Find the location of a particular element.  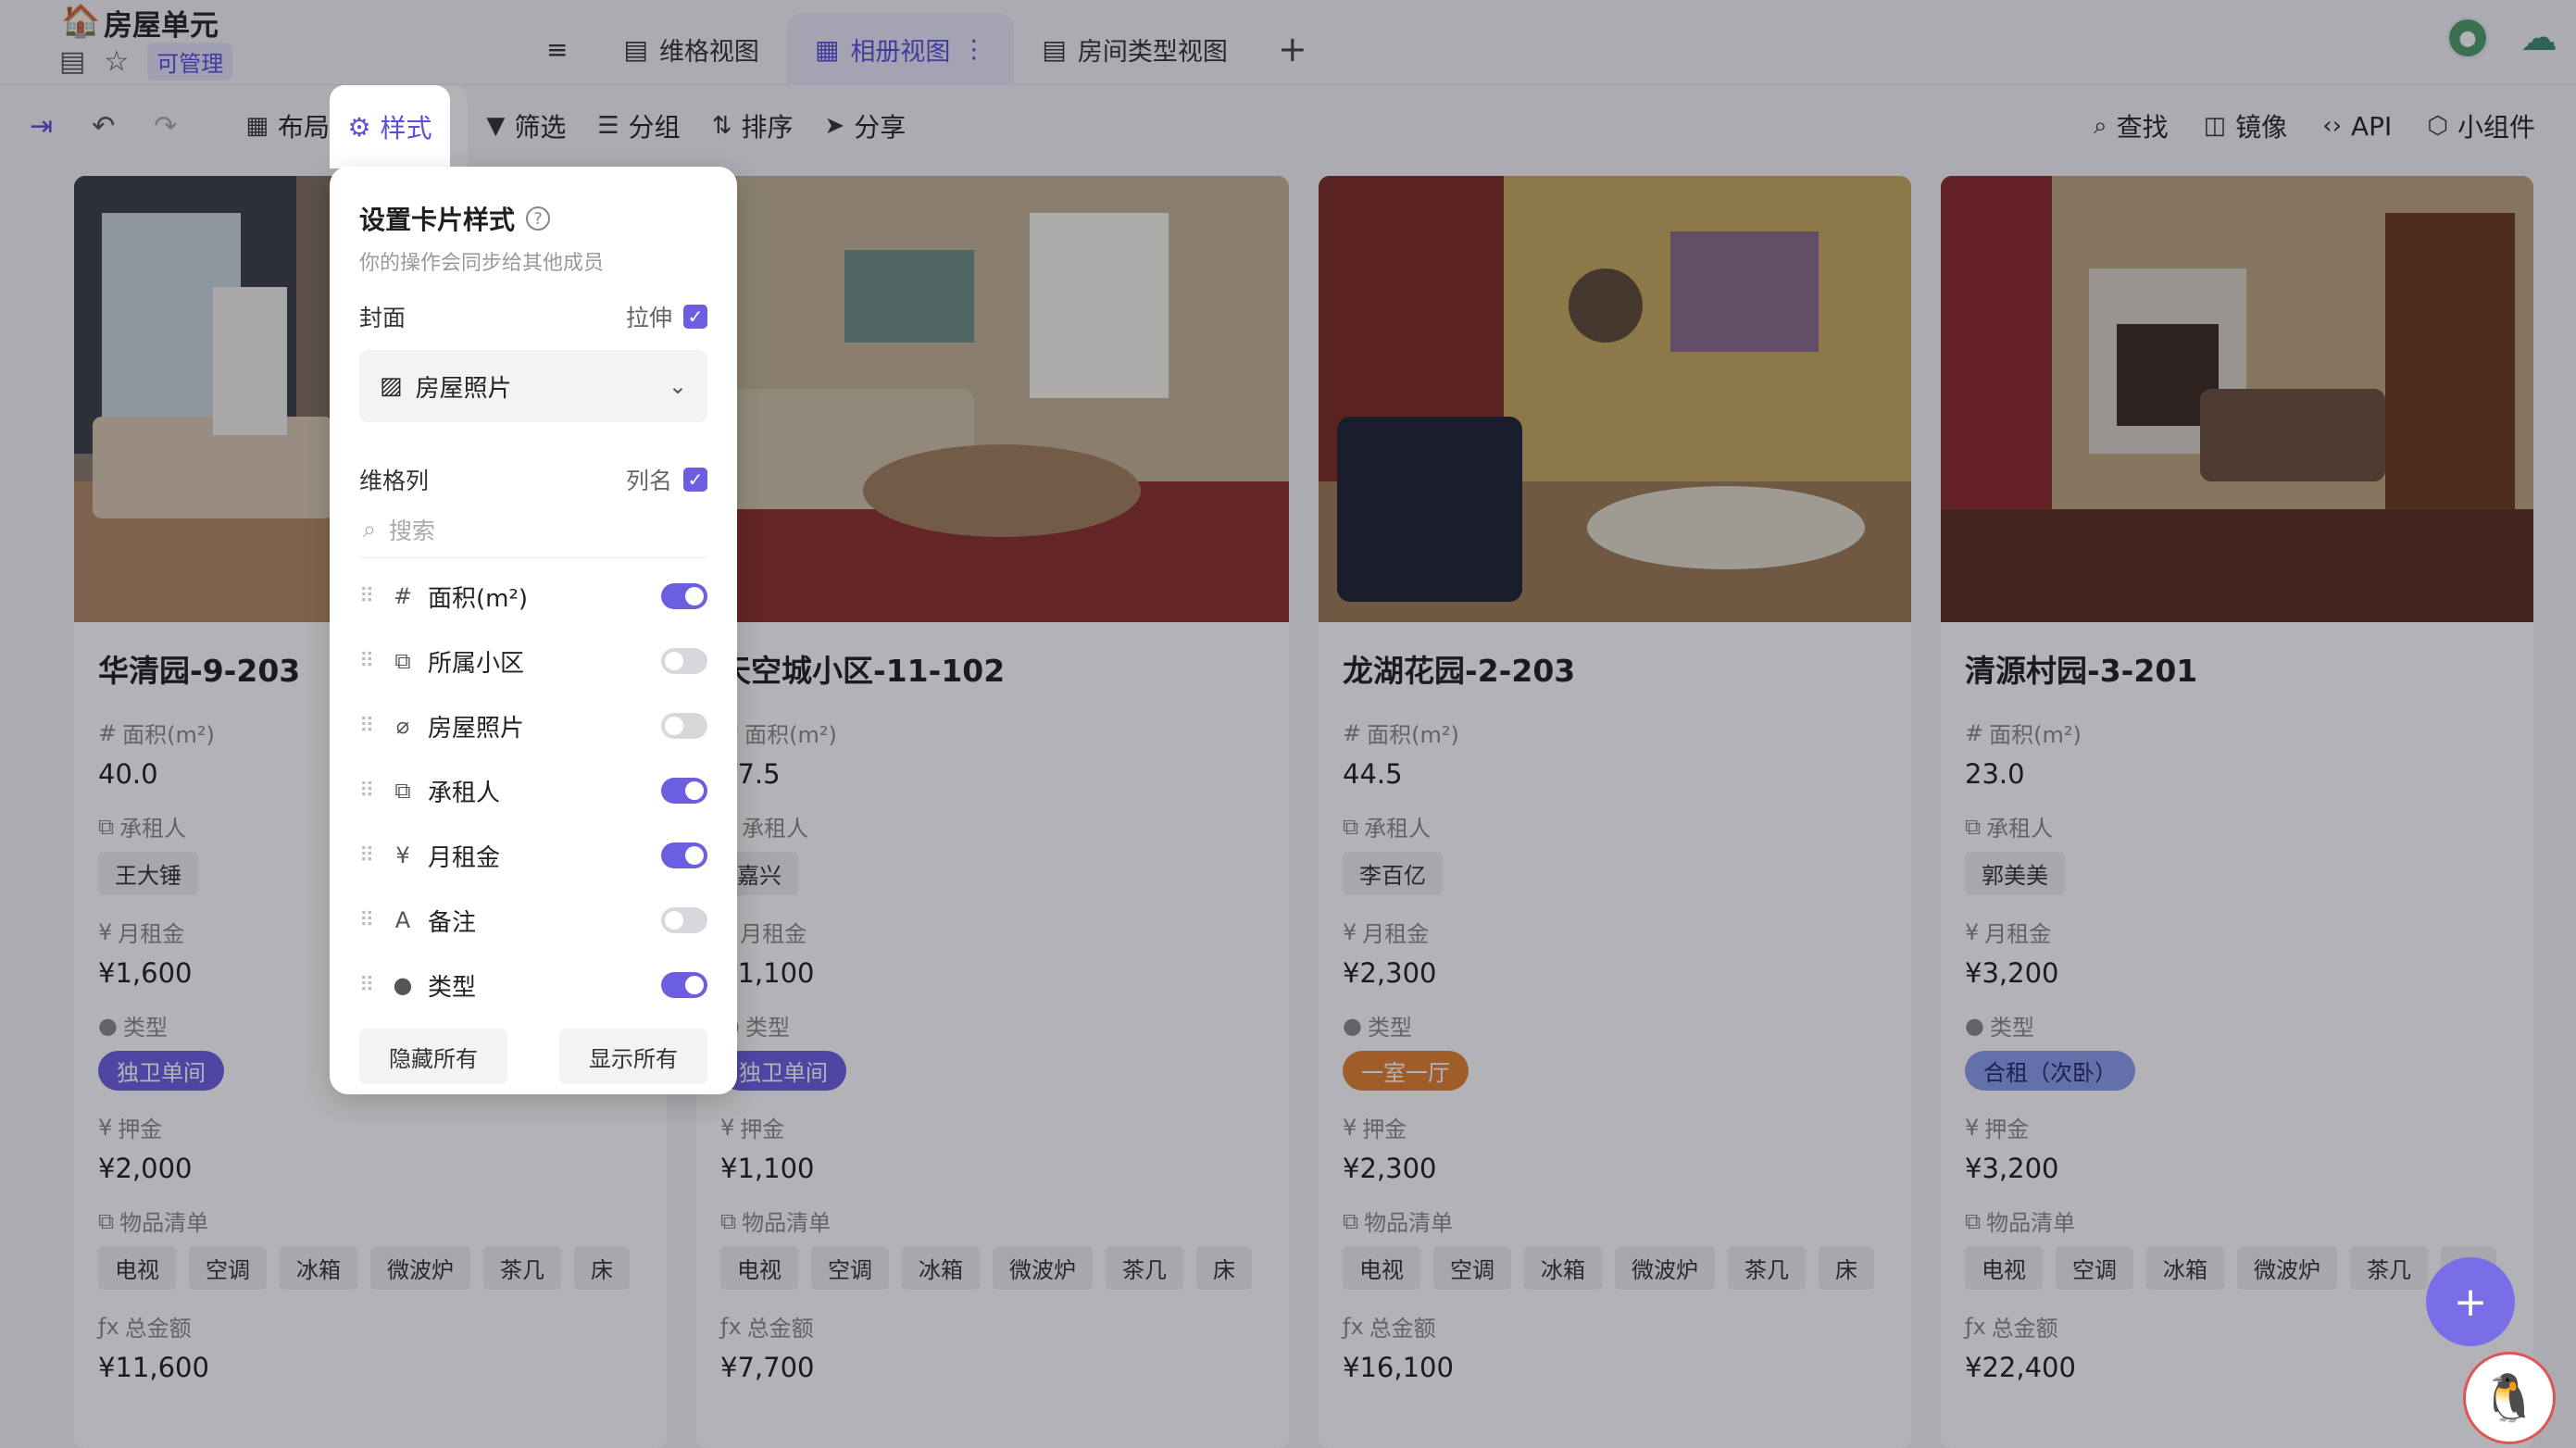

column-label: 月租金 is located at coordinates (465, 857).